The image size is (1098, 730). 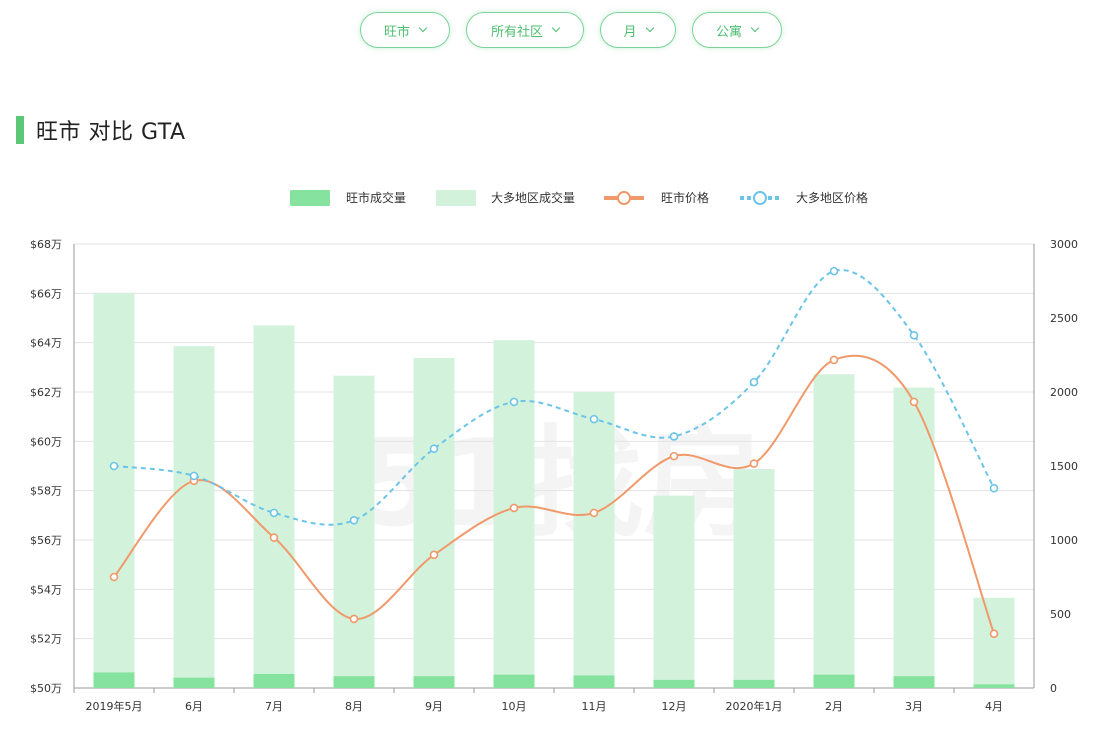 I want to click on y-left-tick-label: $56万, so click(x=46, y=540).